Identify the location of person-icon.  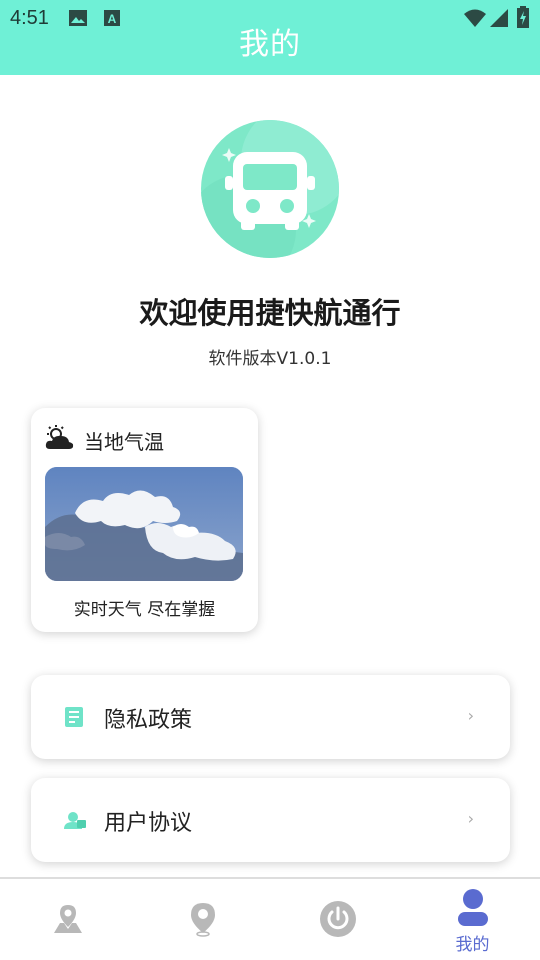
(472, 907).